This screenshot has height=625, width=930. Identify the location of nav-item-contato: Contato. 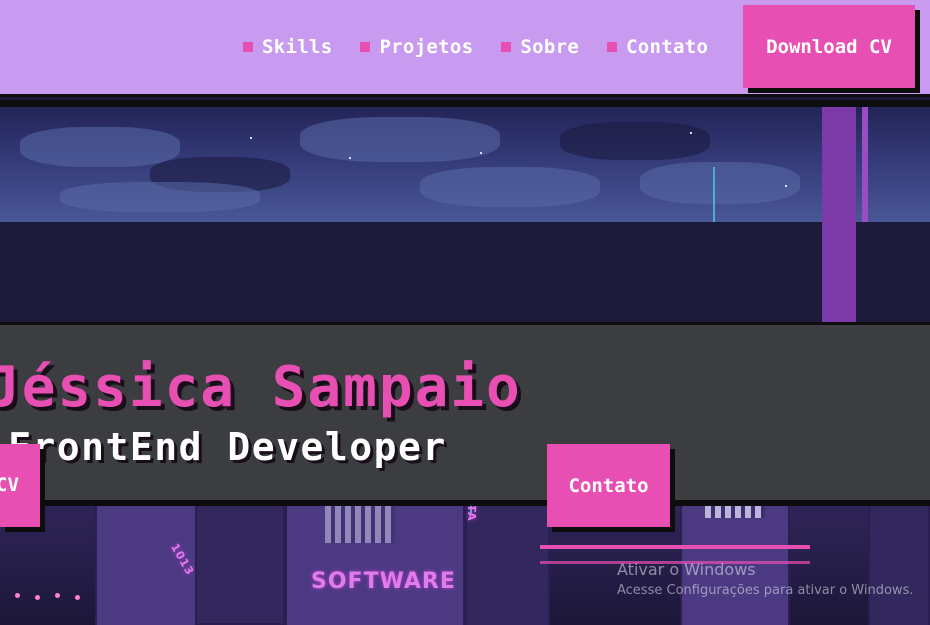
(657, 47).